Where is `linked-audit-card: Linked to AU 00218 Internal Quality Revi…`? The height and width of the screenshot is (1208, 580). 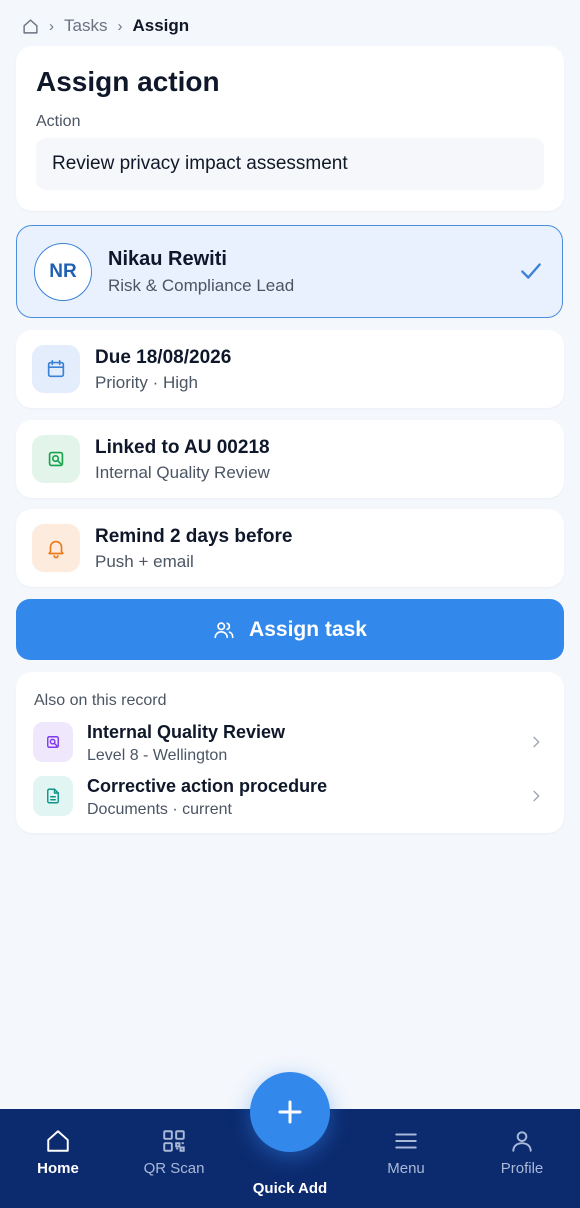
linked-audit-card: Linked to AU 00218 Internal Quality Revi… is located at coordinates (290, 459).